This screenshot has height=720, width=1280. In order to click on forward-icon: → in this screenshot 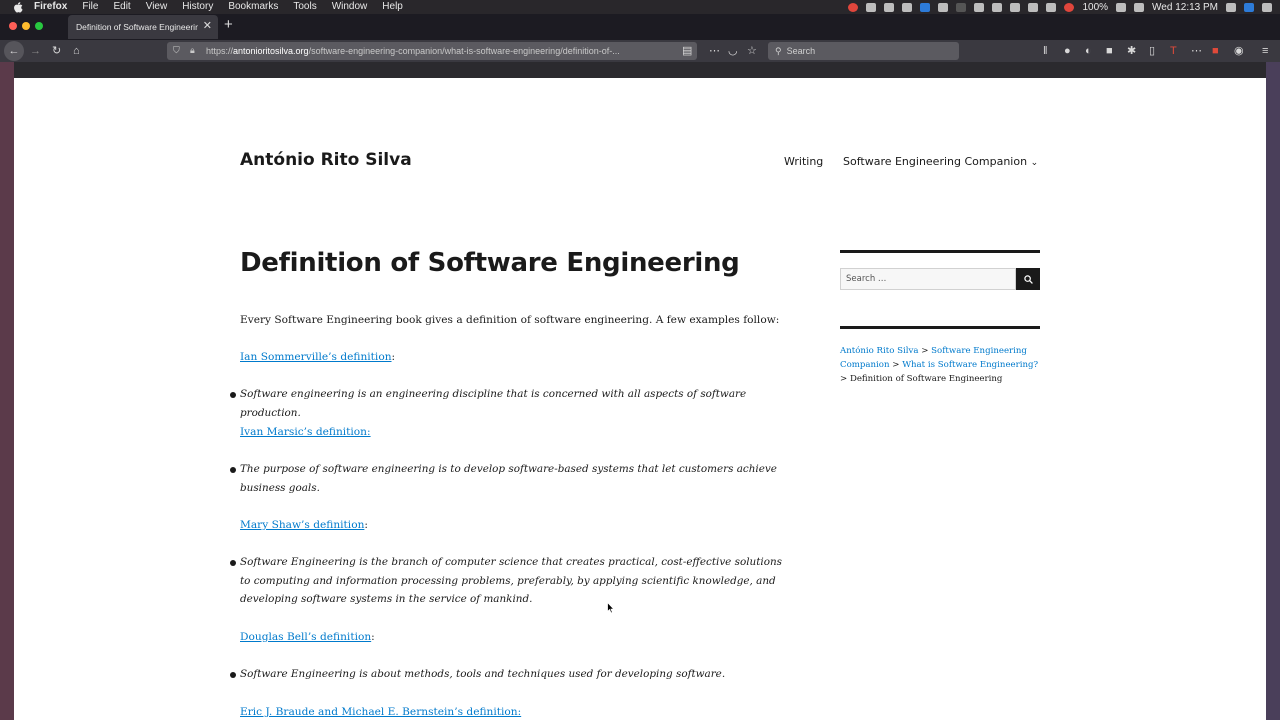, I will do `click(35, 51)`.